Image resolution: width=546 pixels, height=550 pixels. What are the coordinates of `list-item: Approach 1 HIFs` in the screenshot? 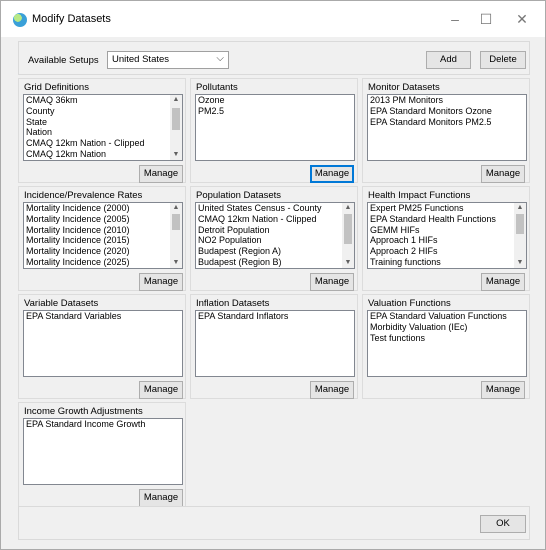 It's located at (447, 240).